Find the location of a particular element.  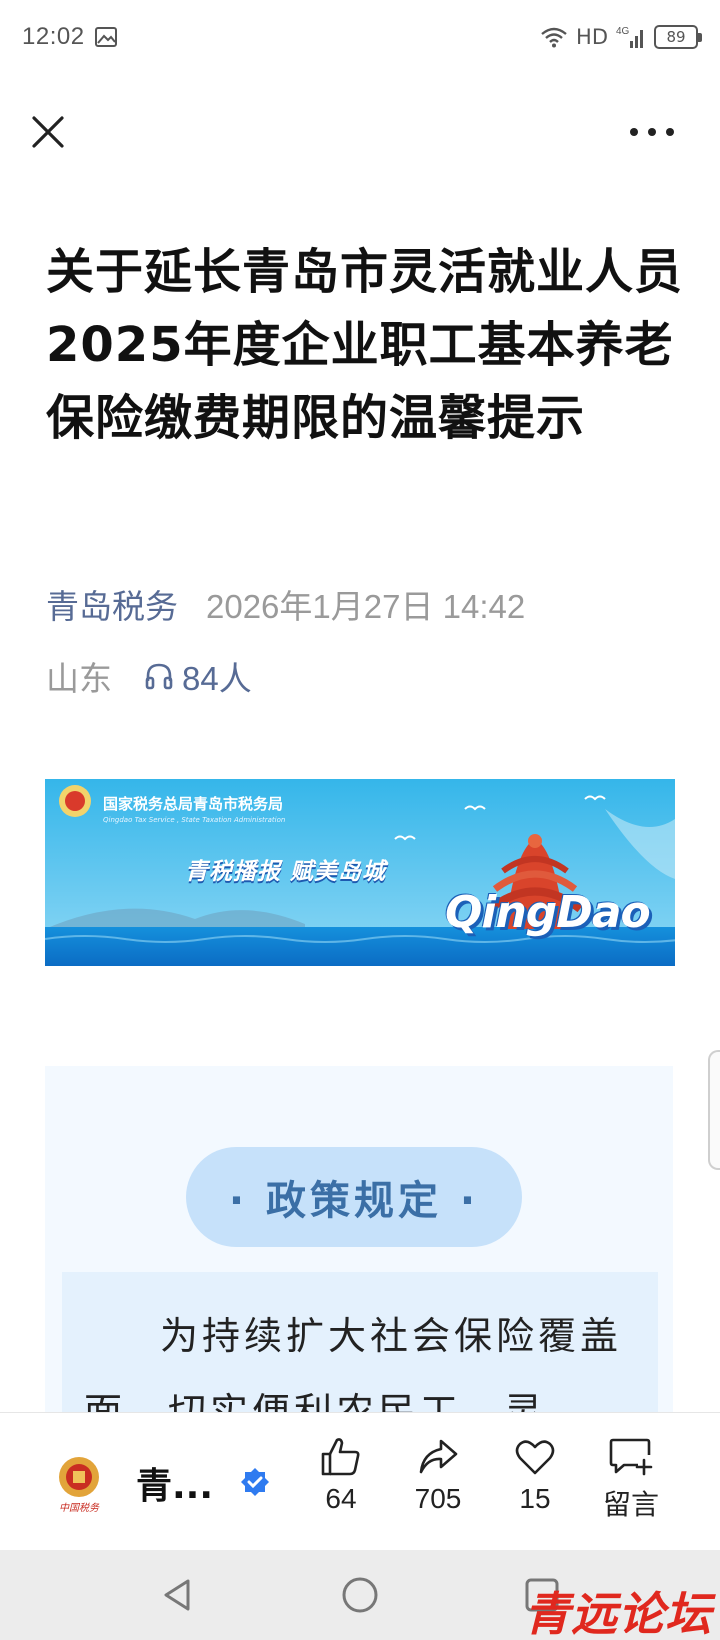

watermark-logo: 青远论坛 is located at coordinates (618, 1613).